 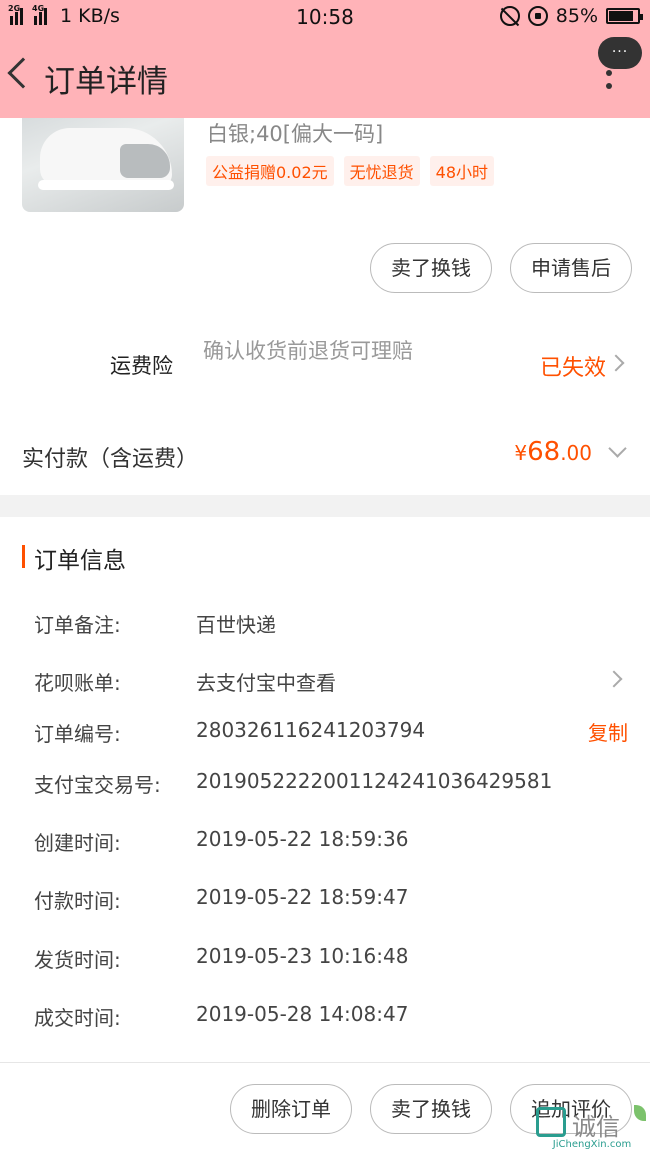 I want to click on created-time-label: 创建时间:, so click(x=77, y=843).